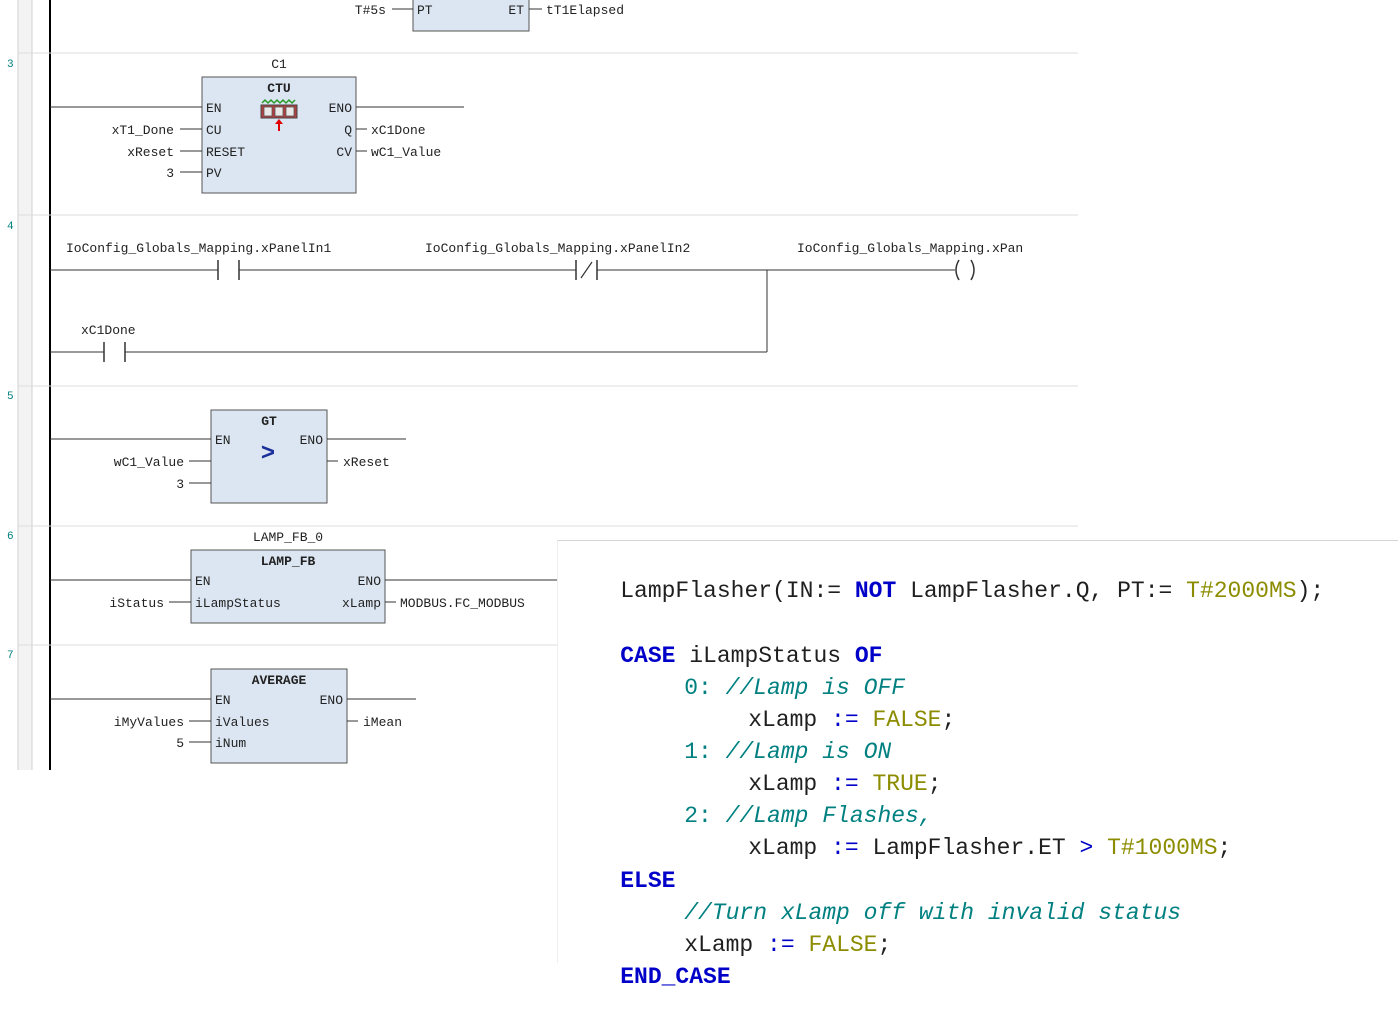  Describe the element at coordinates (965, 270) in the screenshot. I see `coil` at that location.